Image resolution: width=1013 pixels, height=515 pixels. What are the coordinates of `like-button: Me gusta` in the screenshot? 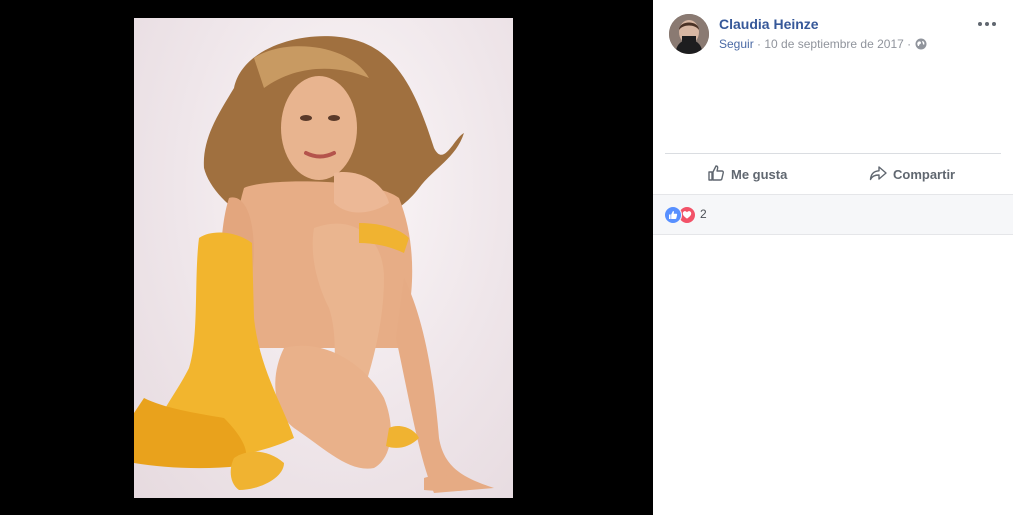 It's located at (747, 174).